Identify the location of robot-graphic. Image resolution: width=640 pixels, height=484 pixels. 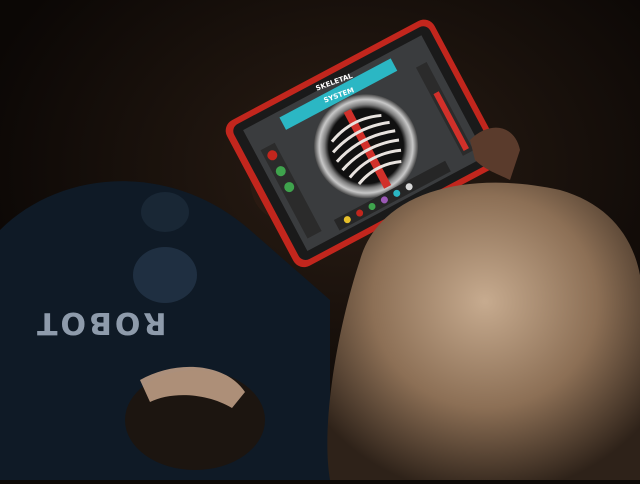
(165, 275).